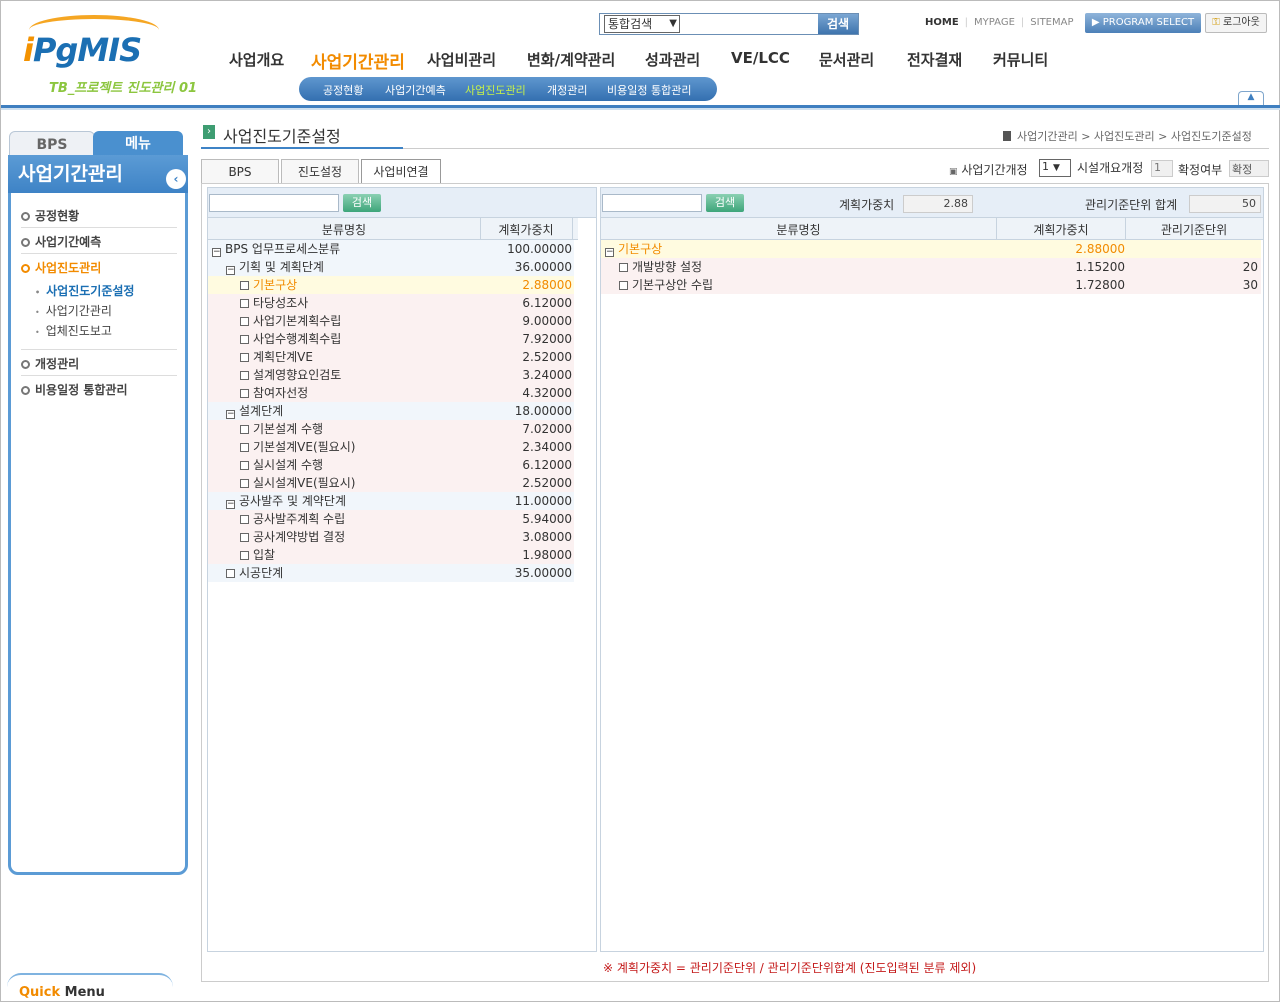 The image size is (1280, 1002). Describe the element at coordinates (567, 90) in the screenshot. I see `subnav-revision: 개정관리` at that location.